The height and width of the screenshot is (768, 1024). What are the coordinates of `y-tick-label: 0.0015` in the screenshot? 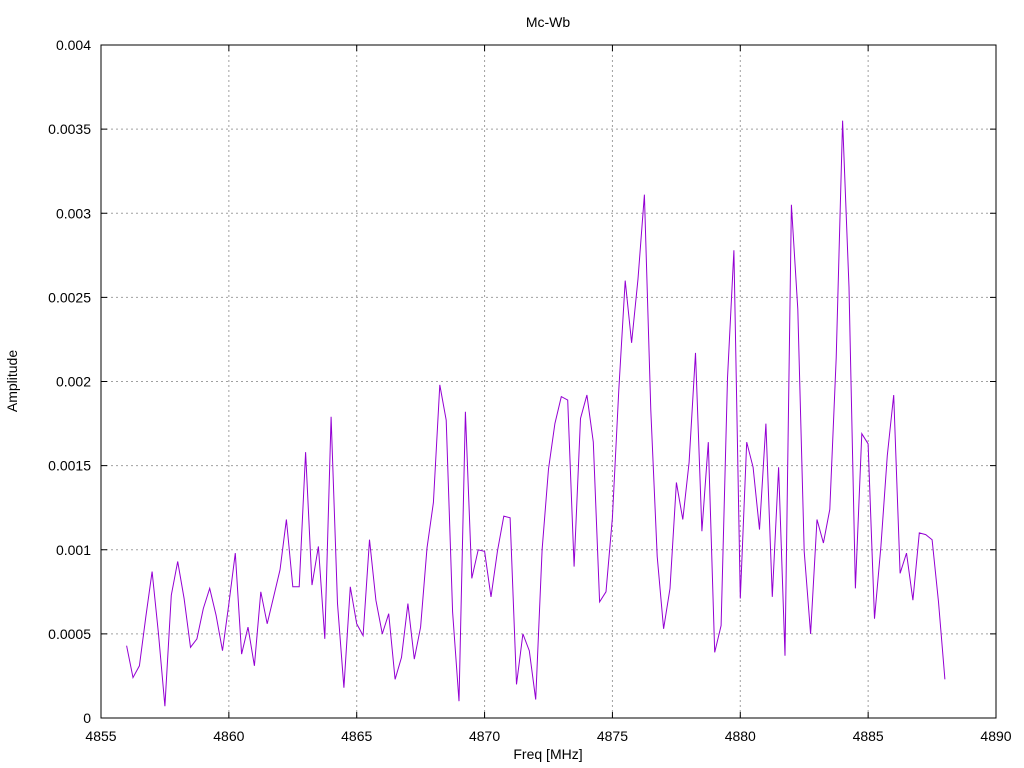 It's located at (69, 466).